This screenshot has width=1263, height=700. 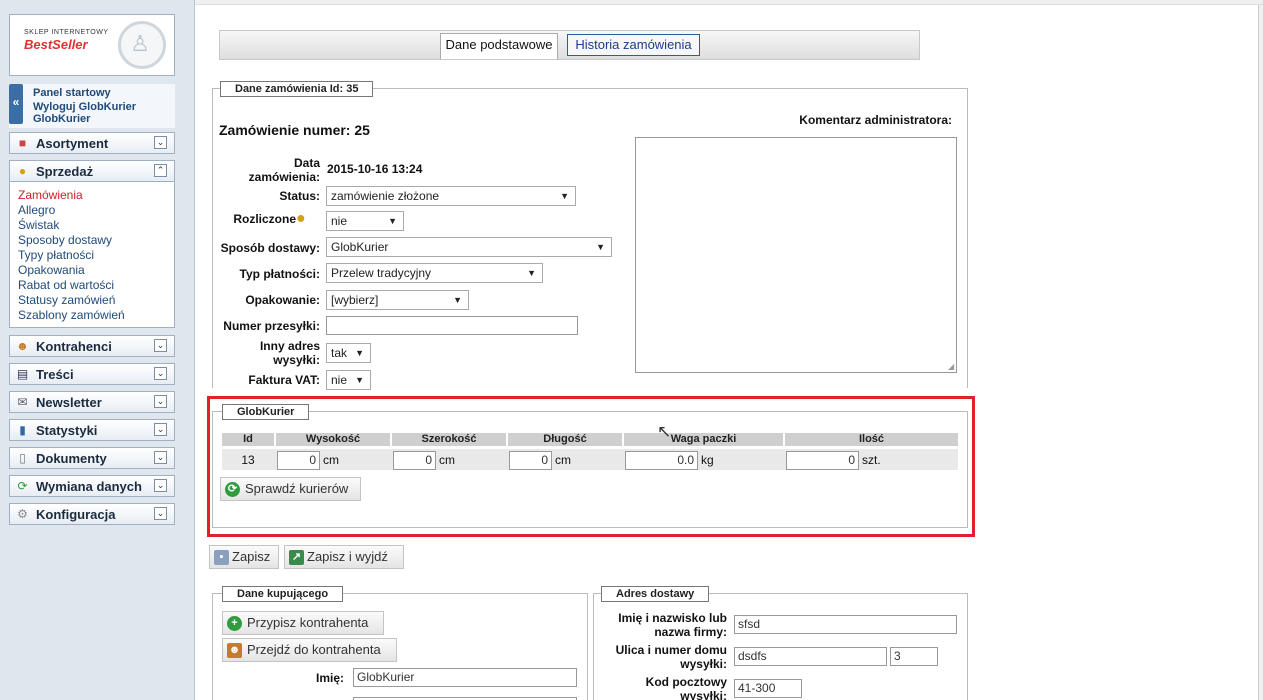 I want to click on submenu-item-orders: Zamówienia, so click(x=50, y=195).